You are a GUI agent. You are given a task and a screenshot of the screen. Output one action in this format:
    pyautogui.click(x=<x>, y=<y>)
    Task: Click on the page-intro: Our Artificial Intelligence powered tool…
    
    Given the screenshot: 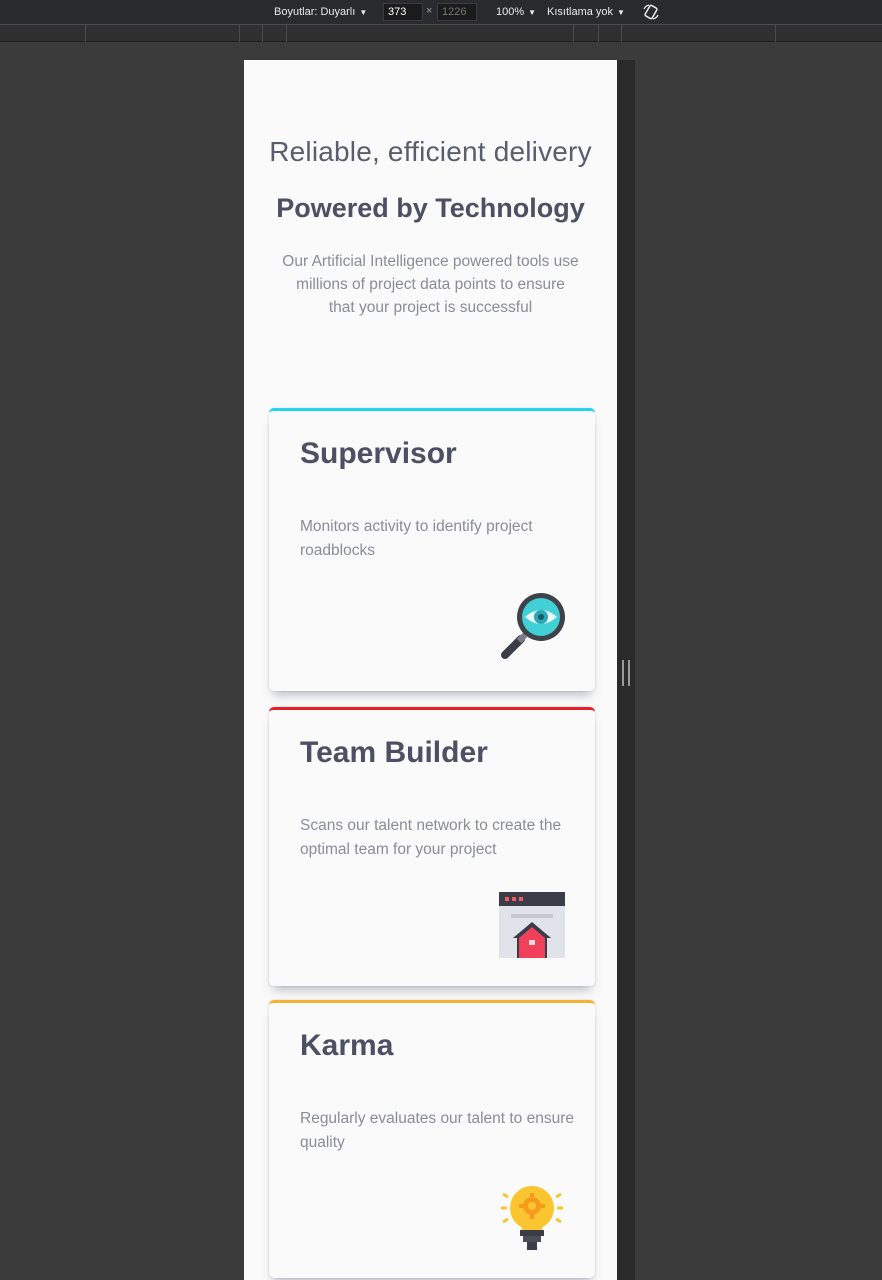 What is the action you would take?
    pyautogui.click(x=430, y=284)
    